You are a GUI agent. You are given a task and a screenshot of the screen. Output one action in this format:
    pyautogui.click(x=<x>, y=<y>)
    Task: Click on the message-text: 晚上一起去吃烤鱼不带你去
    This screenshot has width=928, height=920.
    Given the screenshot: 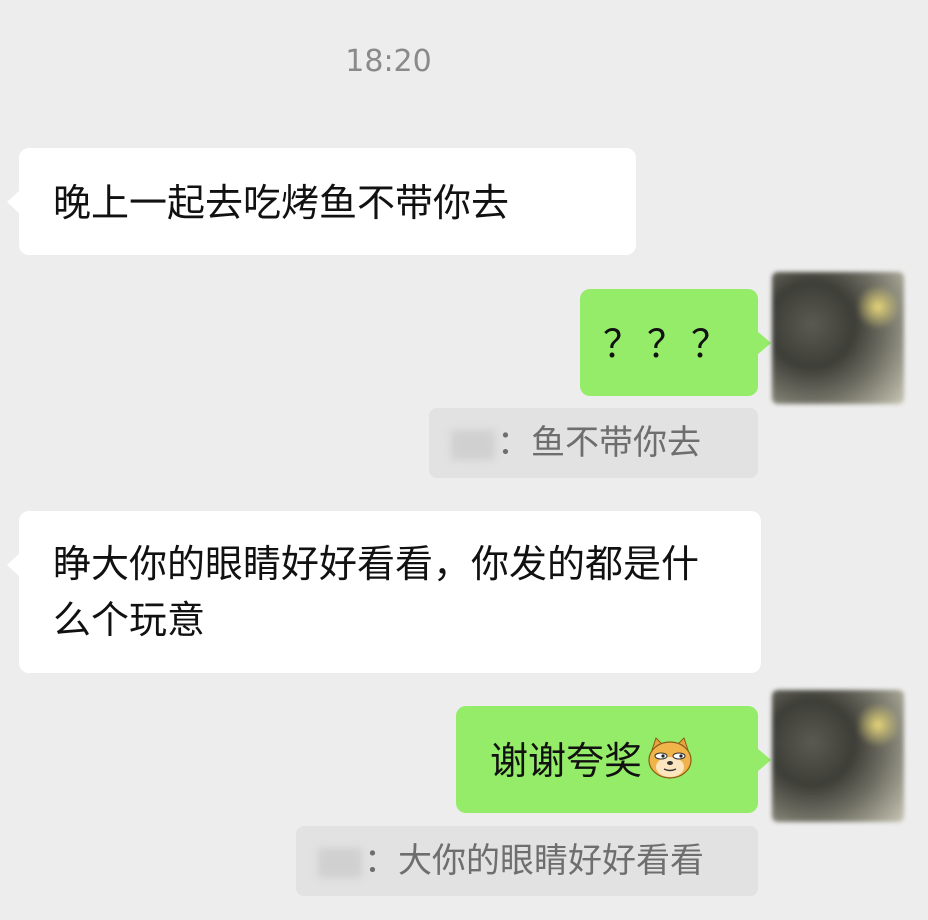 What is the action you would take?
    pyautogui.click(x=281, y=203)
    